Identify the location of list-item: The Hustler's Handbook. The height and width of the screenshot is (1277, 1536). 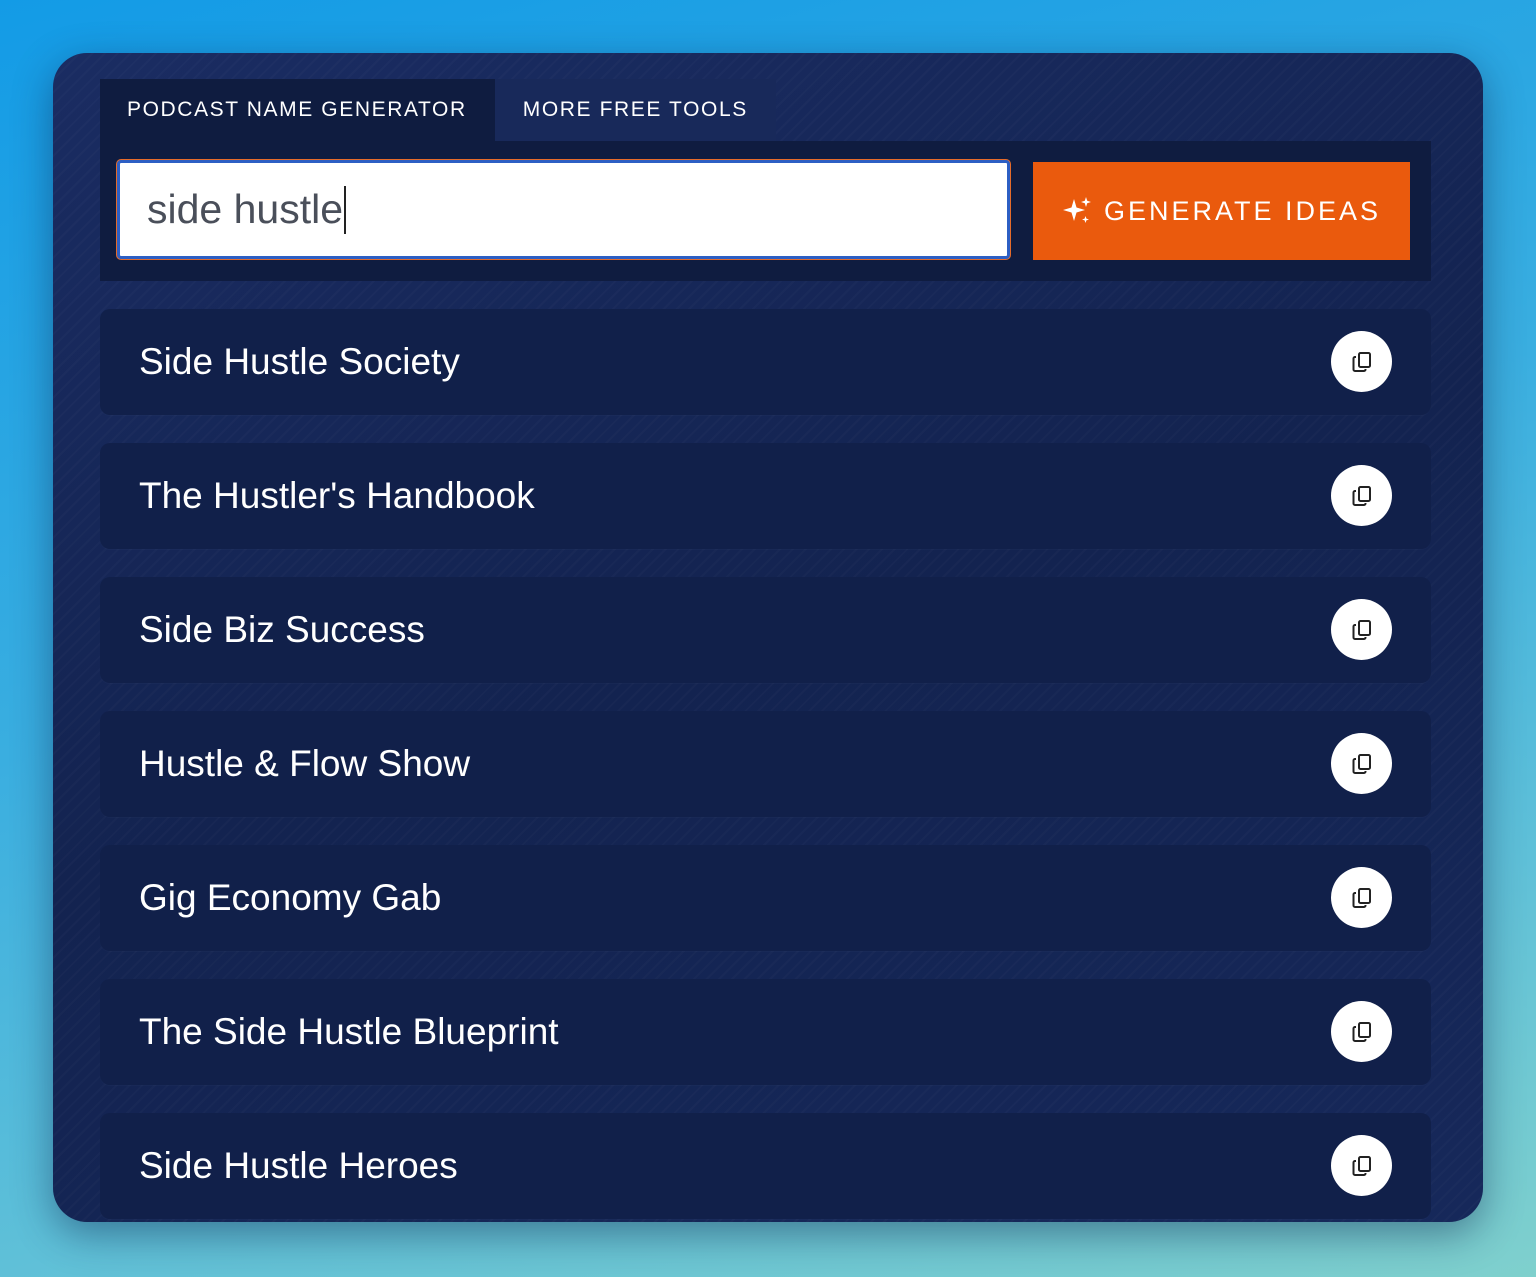
(765, 496).